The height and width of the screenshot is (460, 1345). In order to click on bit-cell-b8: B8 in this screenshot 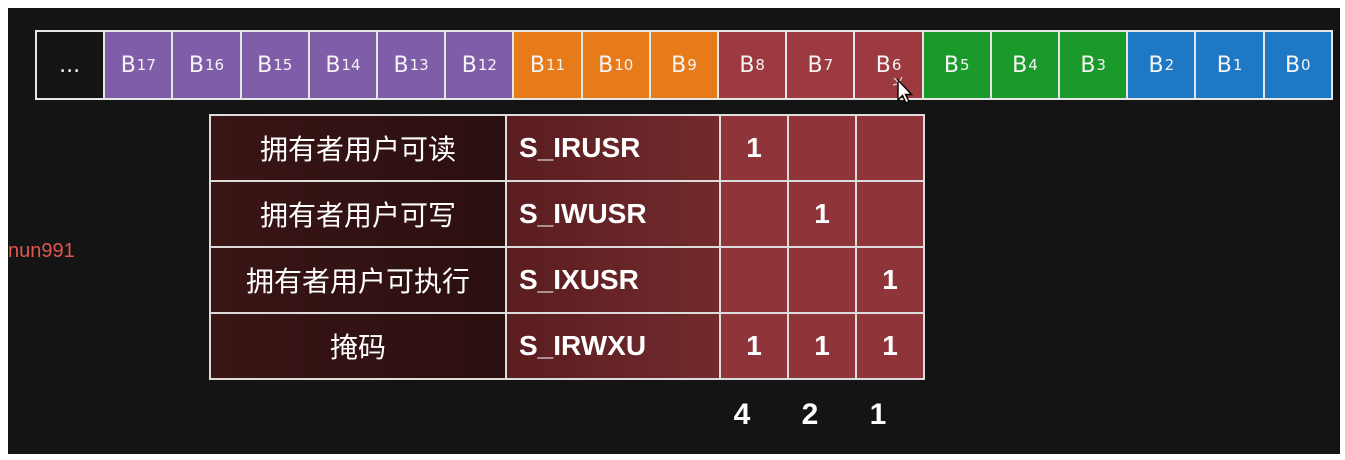, I will do `click(752, 65)`.